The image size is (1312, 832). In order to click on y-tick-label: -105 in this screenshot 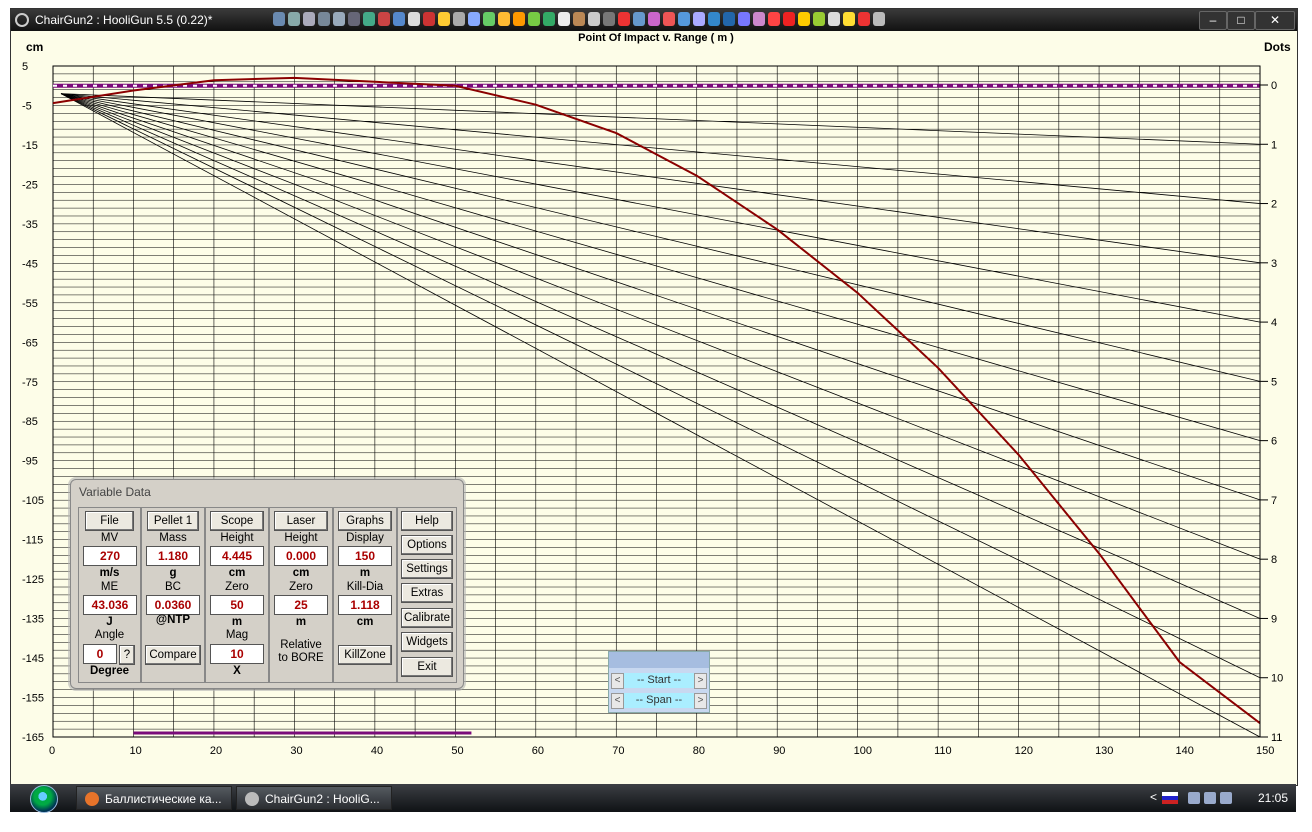, I will do `click(33, 501)`.